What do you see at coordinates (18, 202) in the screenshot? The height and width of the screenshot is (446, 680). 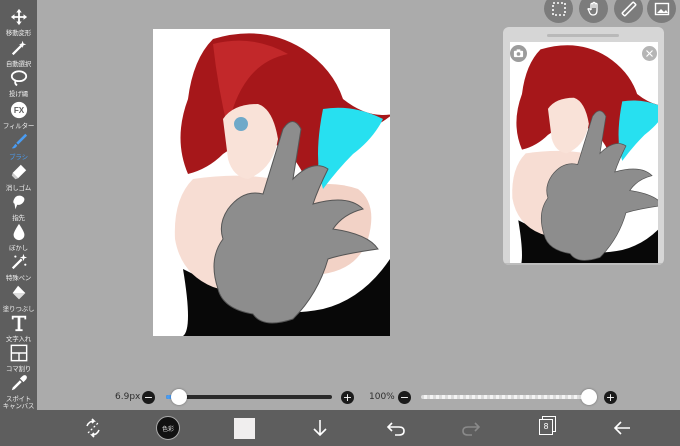 I see `finger-icon` at bounding box center [18, 202].